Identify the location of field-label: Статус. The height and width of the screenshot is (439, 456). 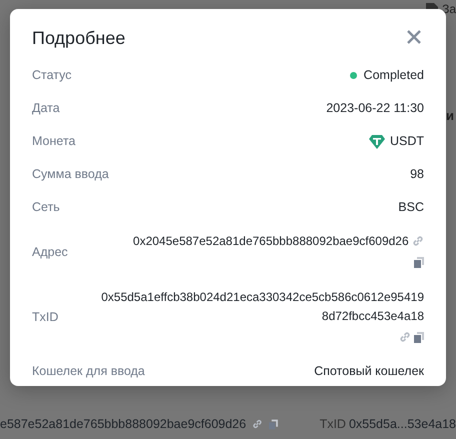
(52, 75).